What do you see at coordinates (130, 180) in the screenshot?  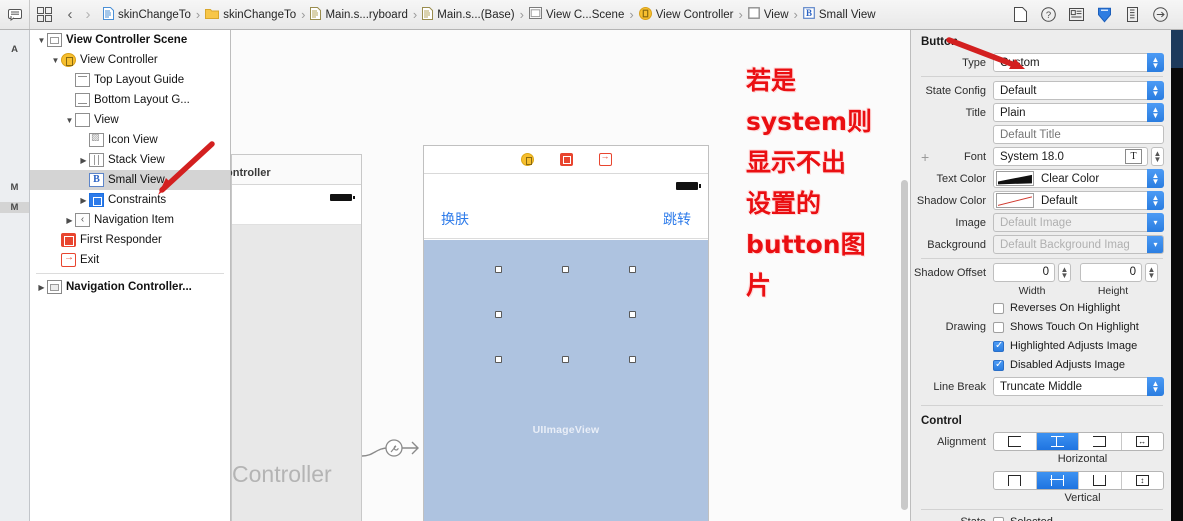 I see `outline-row-small-view: B Small View` at bounding box center [130, 180].